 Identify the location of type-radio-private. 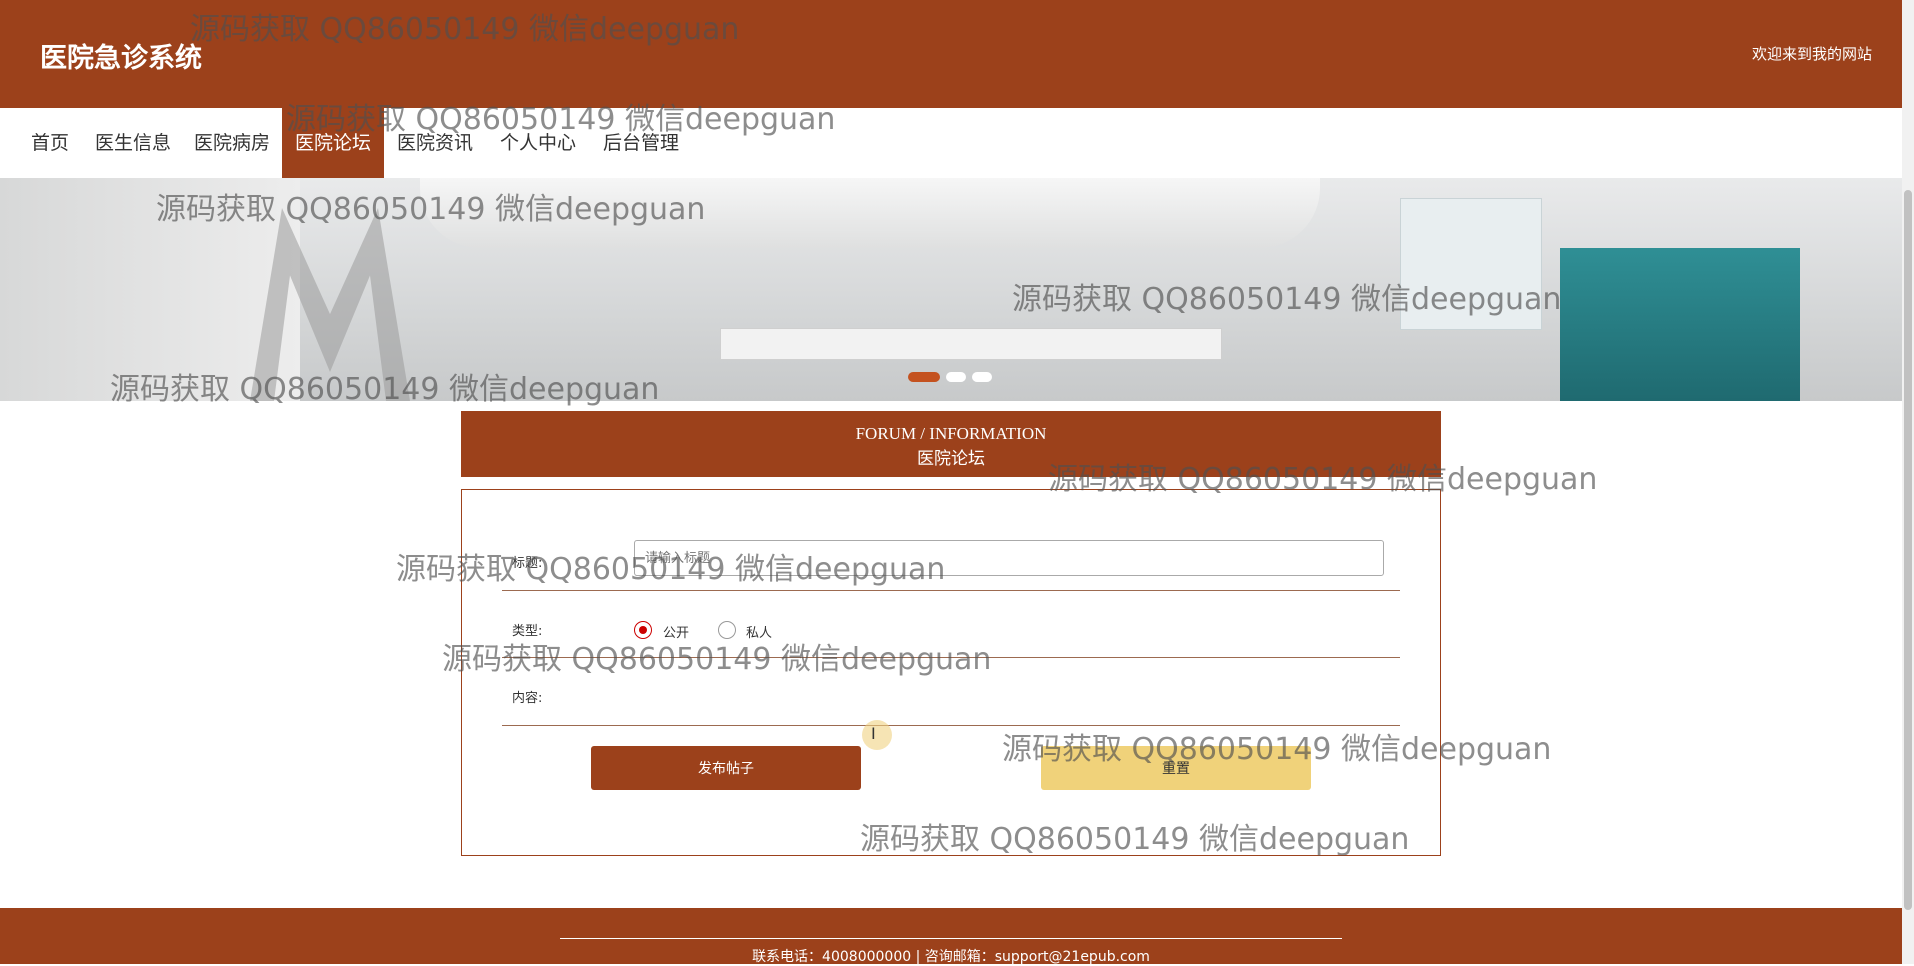
(727, 630).